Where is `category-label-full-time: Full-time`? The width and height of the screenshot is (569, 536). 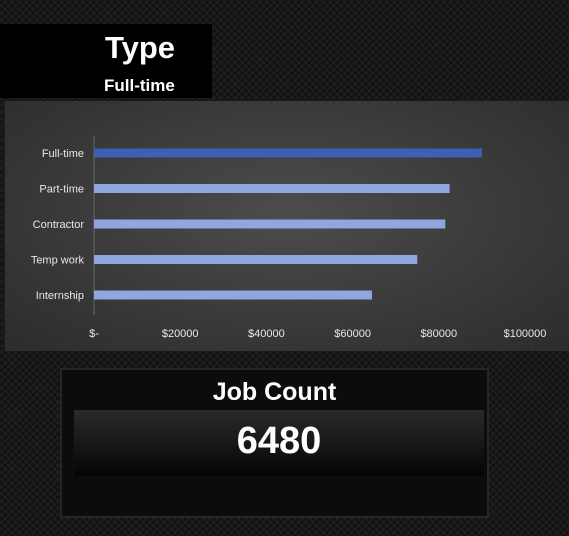
category-label-full-time: Full-time is located at coordinates (63, 154).